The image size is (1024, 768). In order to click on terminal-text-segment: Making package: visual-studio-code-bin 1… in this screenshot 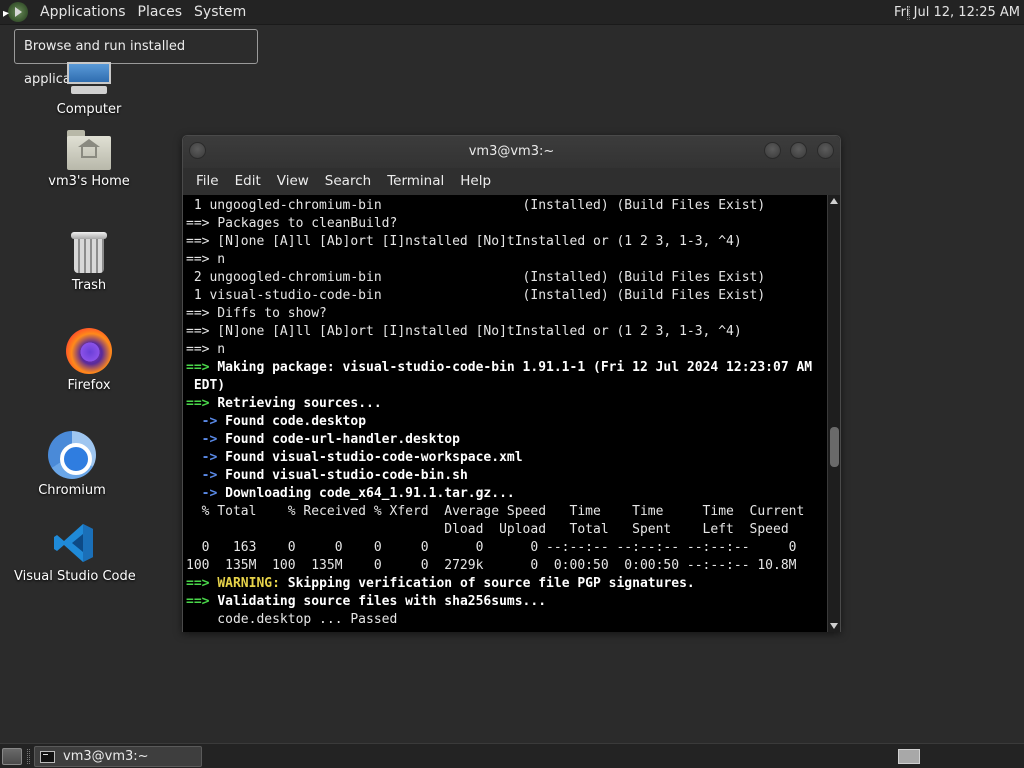, I will do `click(515, 367)`.